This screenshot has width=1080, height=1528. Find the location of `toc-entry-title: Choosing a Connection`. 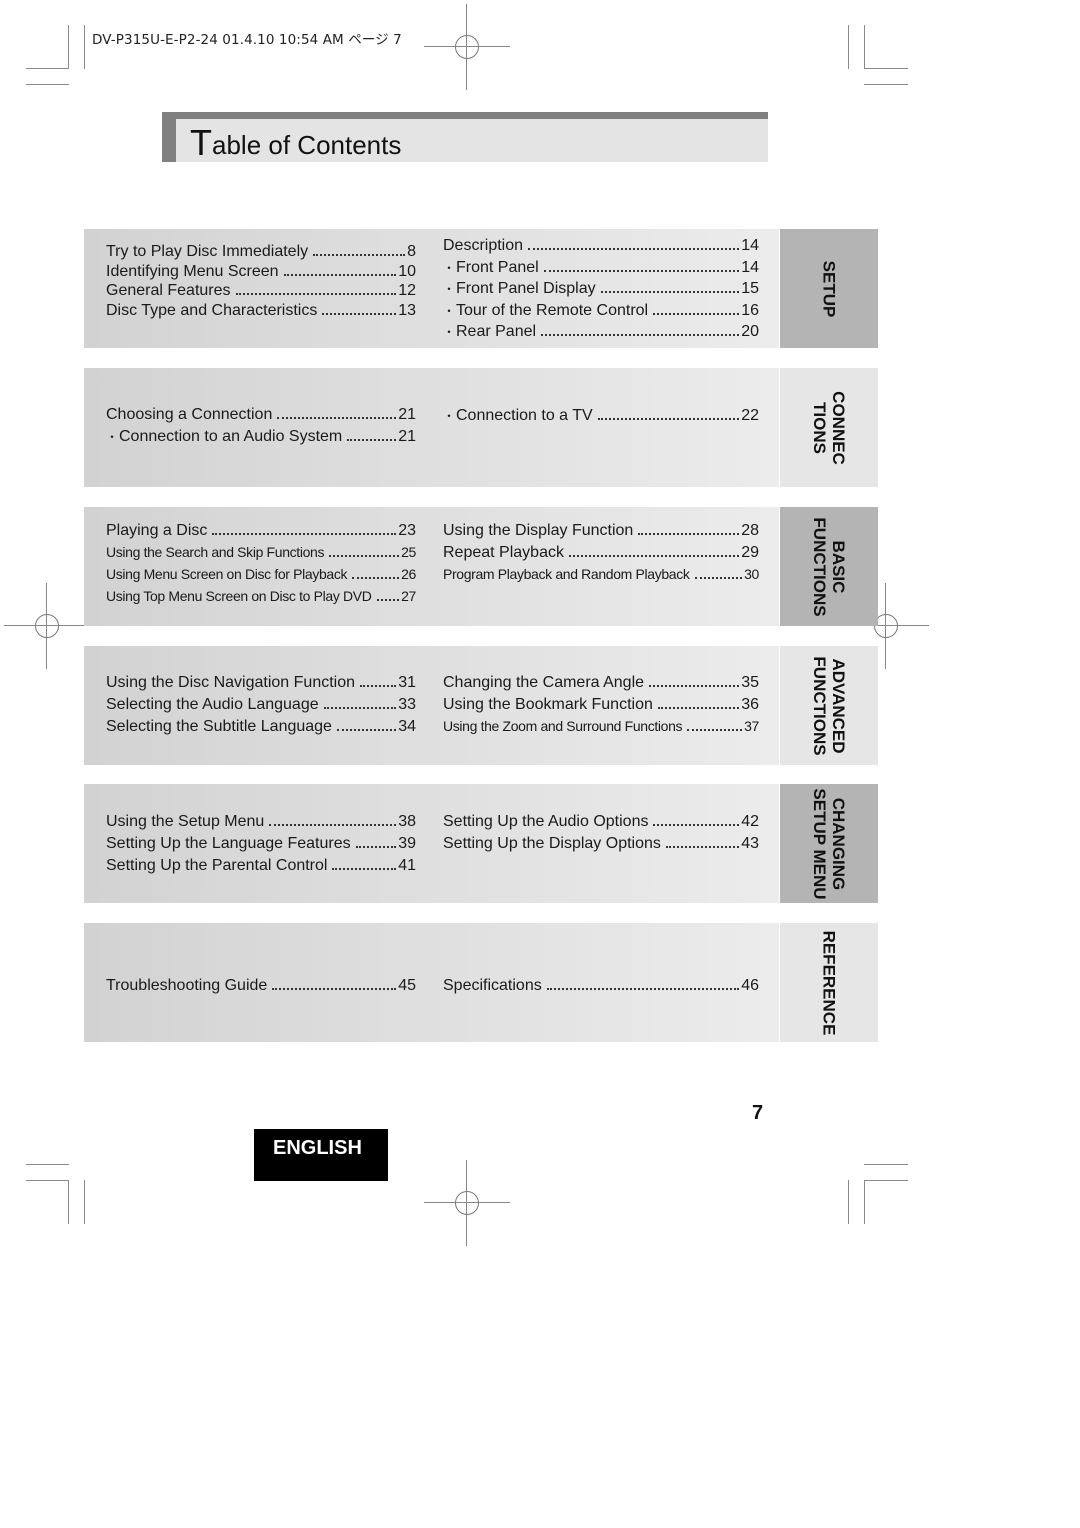

toc-entry-title: Choosing a Connection is located at coordinates (189, 414).